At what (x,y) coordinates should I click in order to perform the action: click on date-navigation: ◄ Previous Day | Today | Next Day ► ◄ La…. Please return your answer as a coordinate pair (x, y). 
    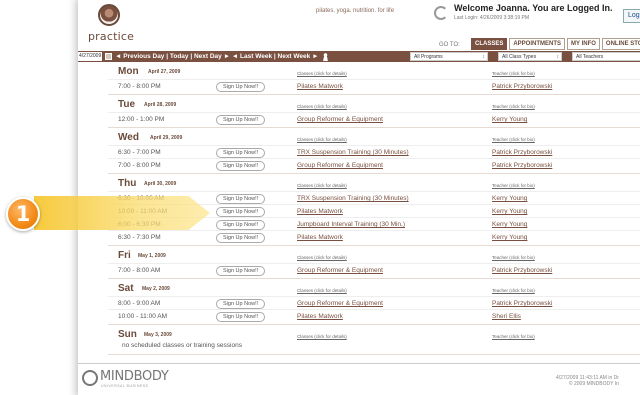
    Looking at the image, I should click on (217, 56).